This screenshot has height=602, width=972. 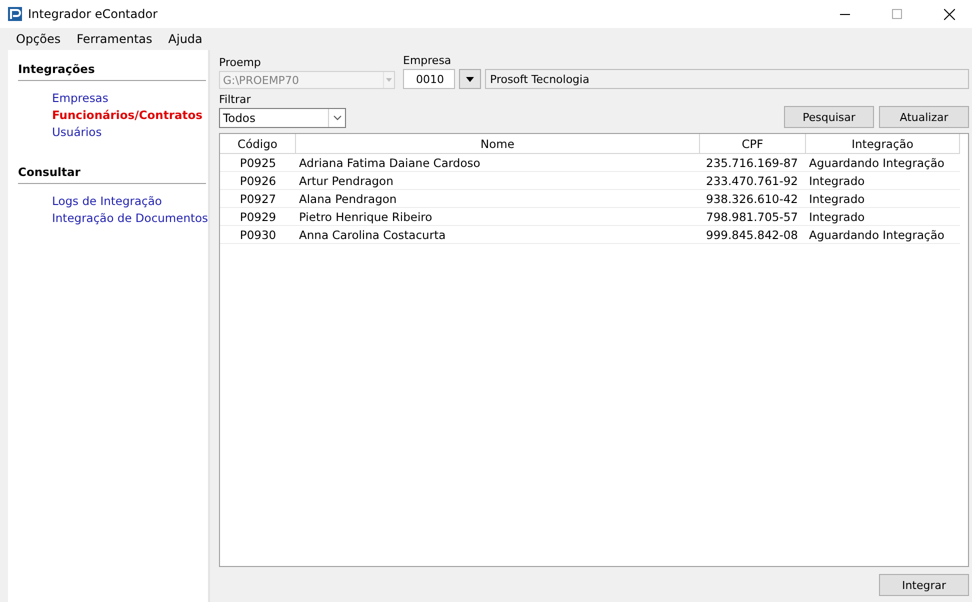 What do you see at coordinates (498, 144) in the screenshot?
I see `column-header: Nome` at bounding box center [498, 144].